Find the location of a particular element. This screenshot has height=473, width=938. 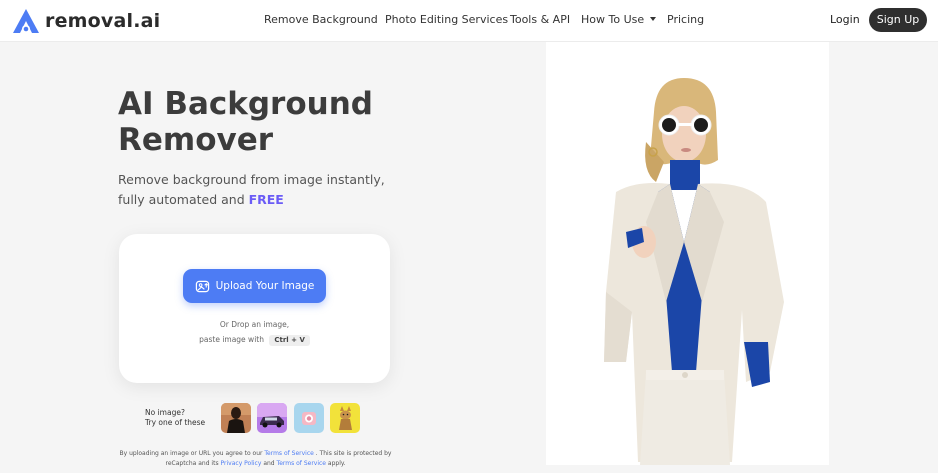

drop-instructions-line-2: paste image with Ctrl + V is located at coordinates (254, 339).